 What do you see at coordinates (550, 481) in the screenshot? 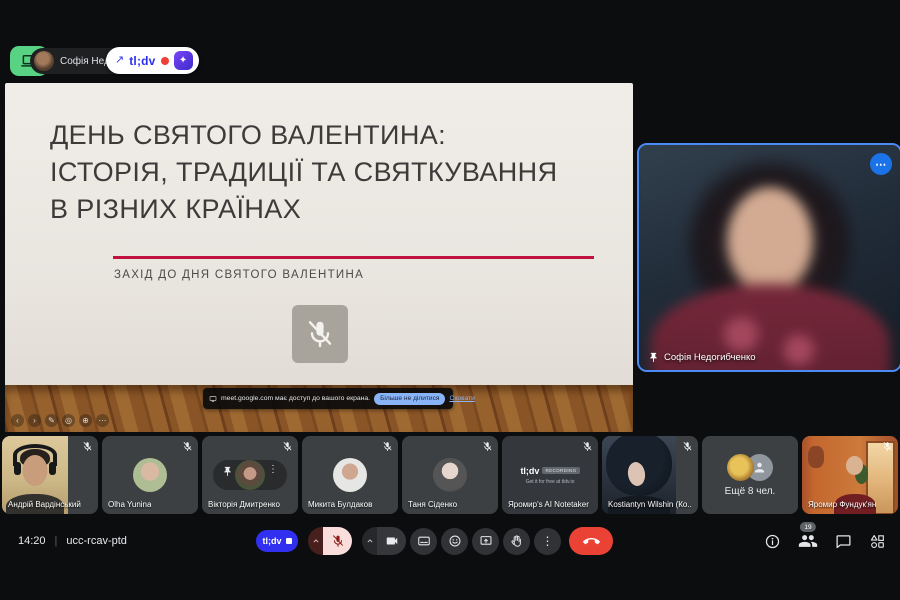
I see `tldv-subtext: Get it for free at tldv.io` at bounding box center [550, 481].